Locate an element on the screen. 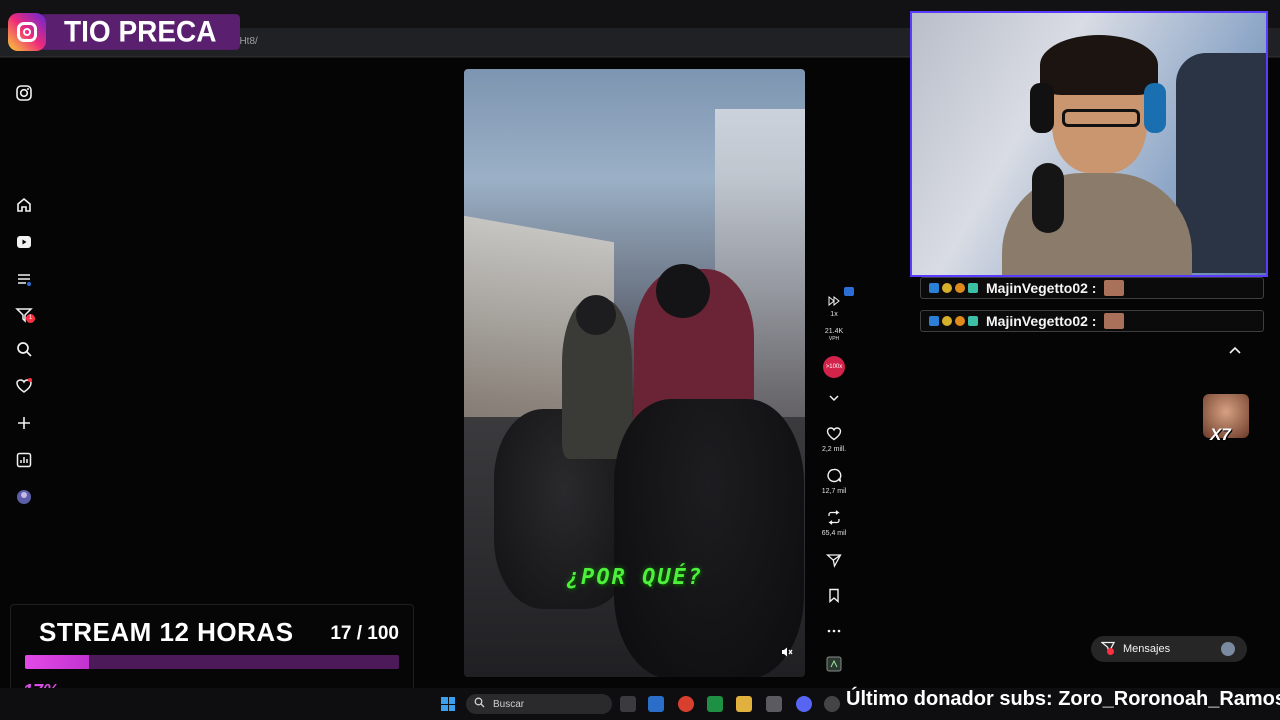 The height and width of the screenshot is (720, 1280). messages-badge: 1 is located at coordinates (30, 318).